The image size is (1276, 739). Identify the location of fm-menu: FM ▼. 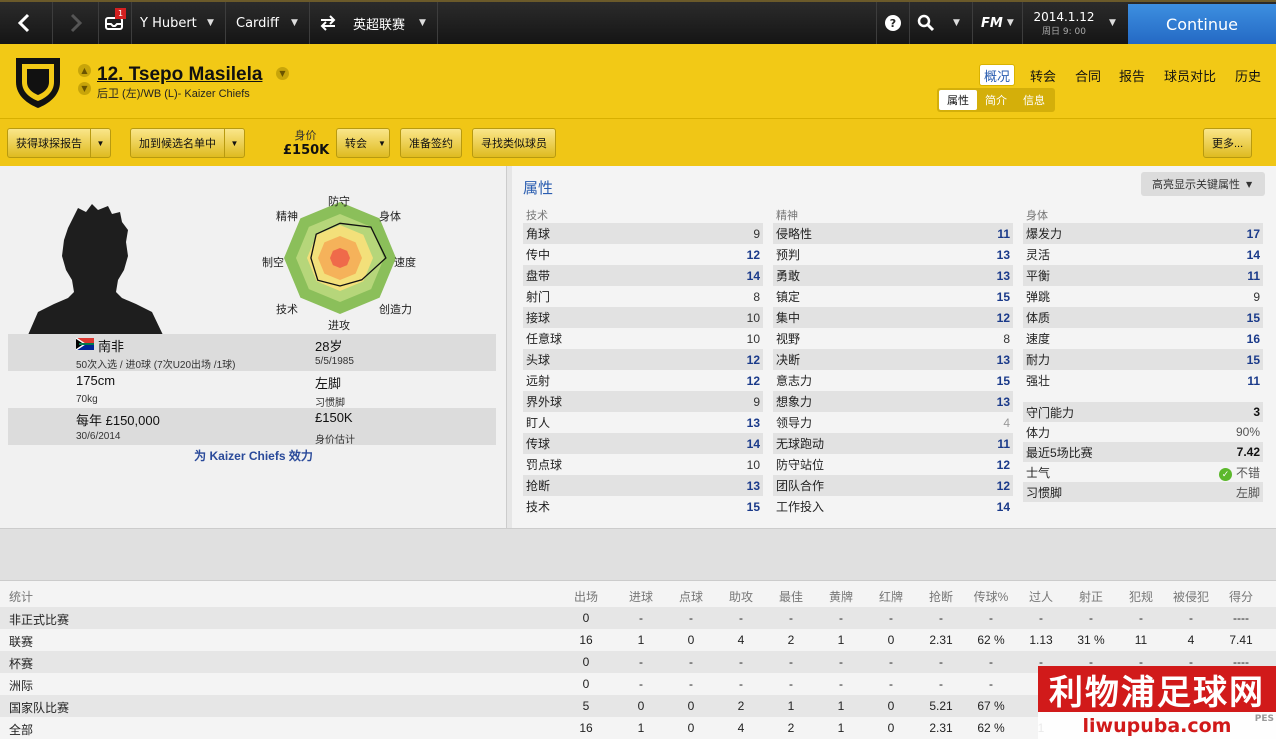
(997, 23).